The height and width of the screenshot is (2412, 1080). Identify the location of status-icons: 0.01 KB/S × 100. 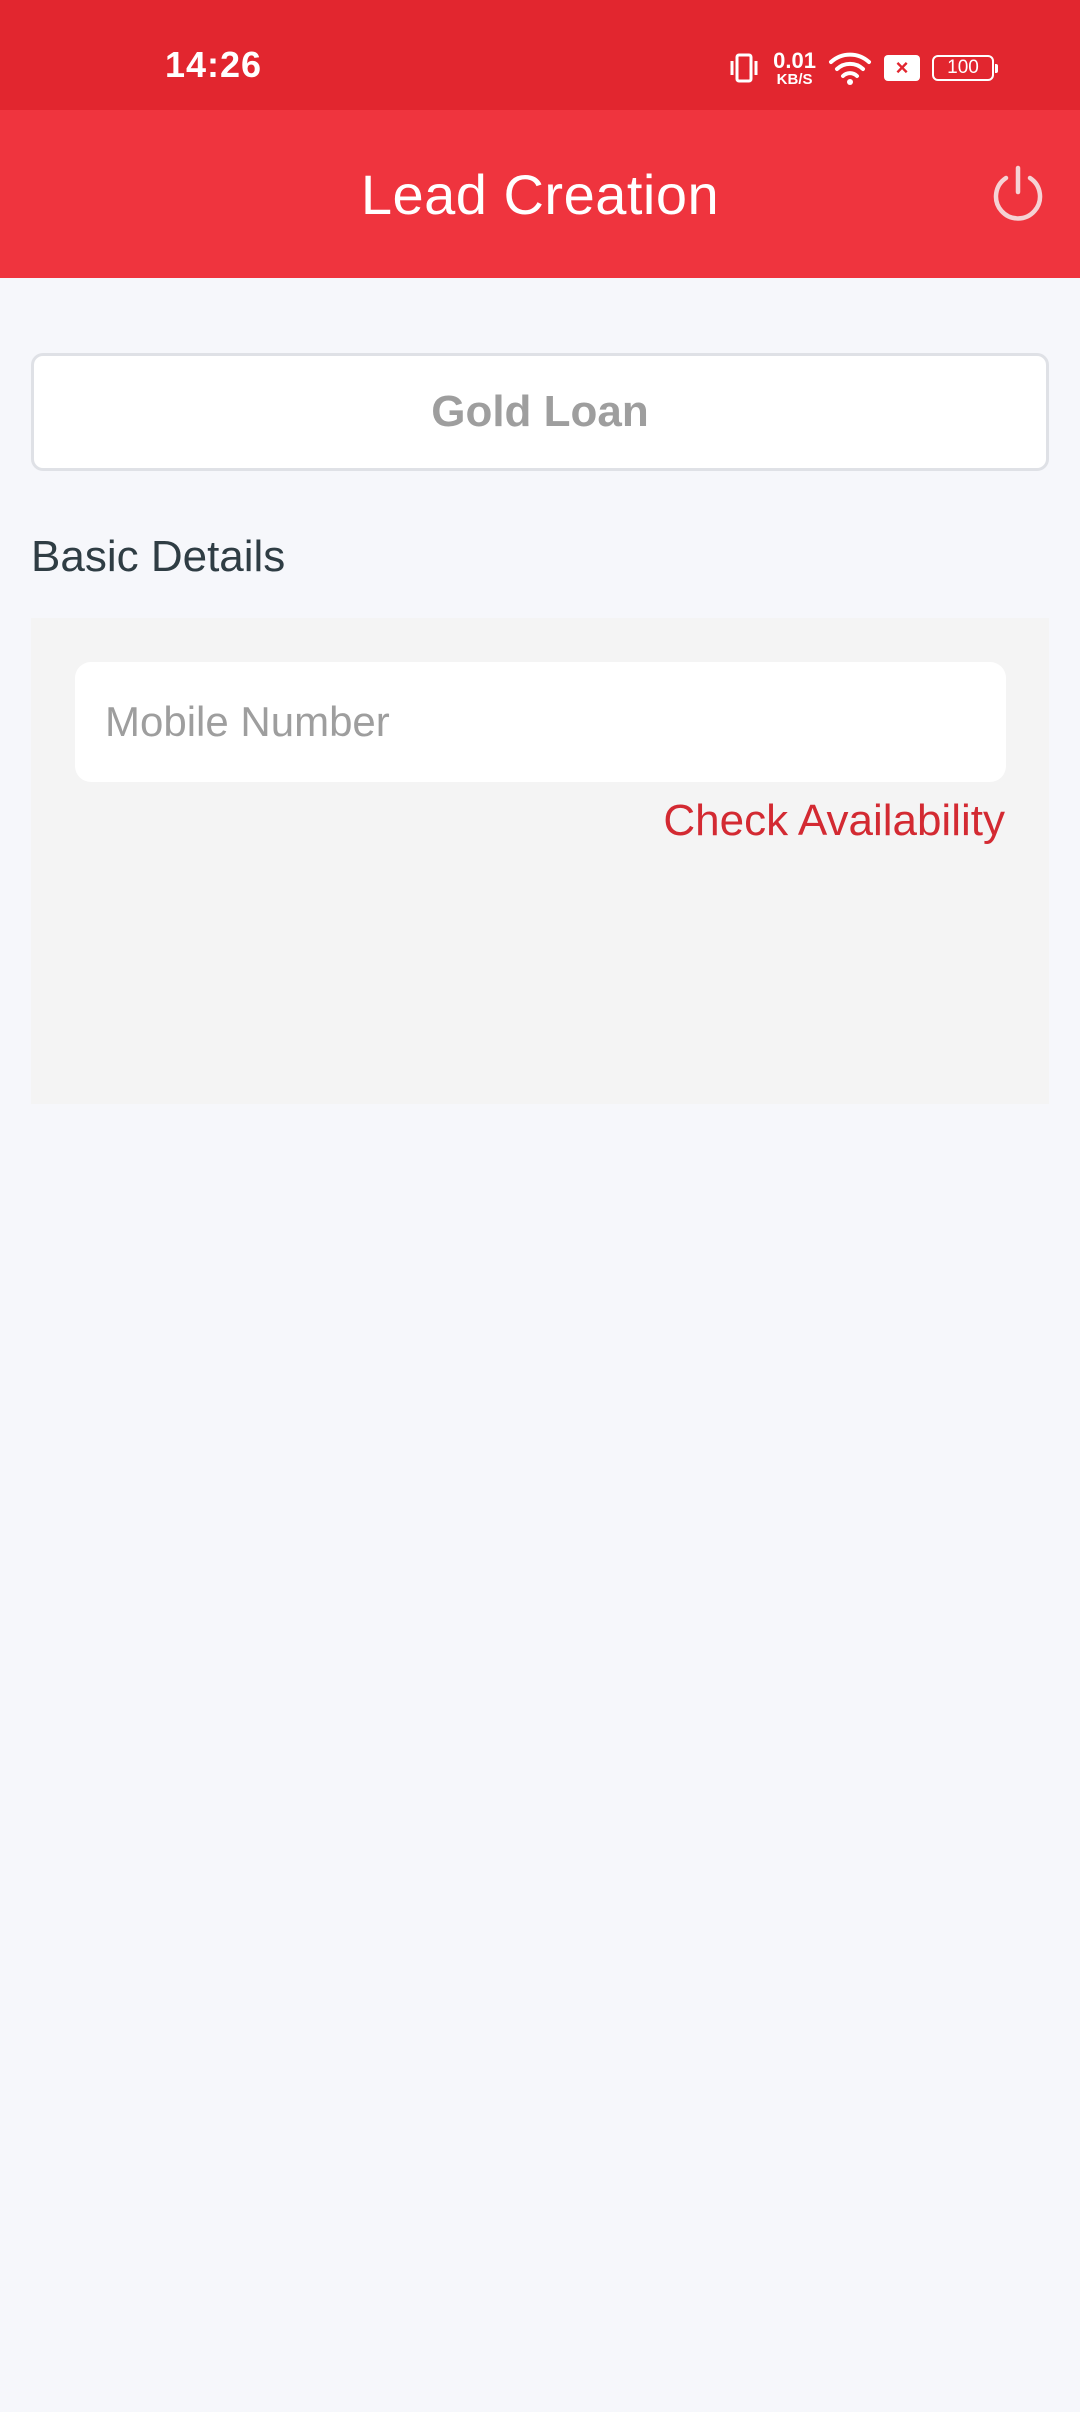
(862, 68).